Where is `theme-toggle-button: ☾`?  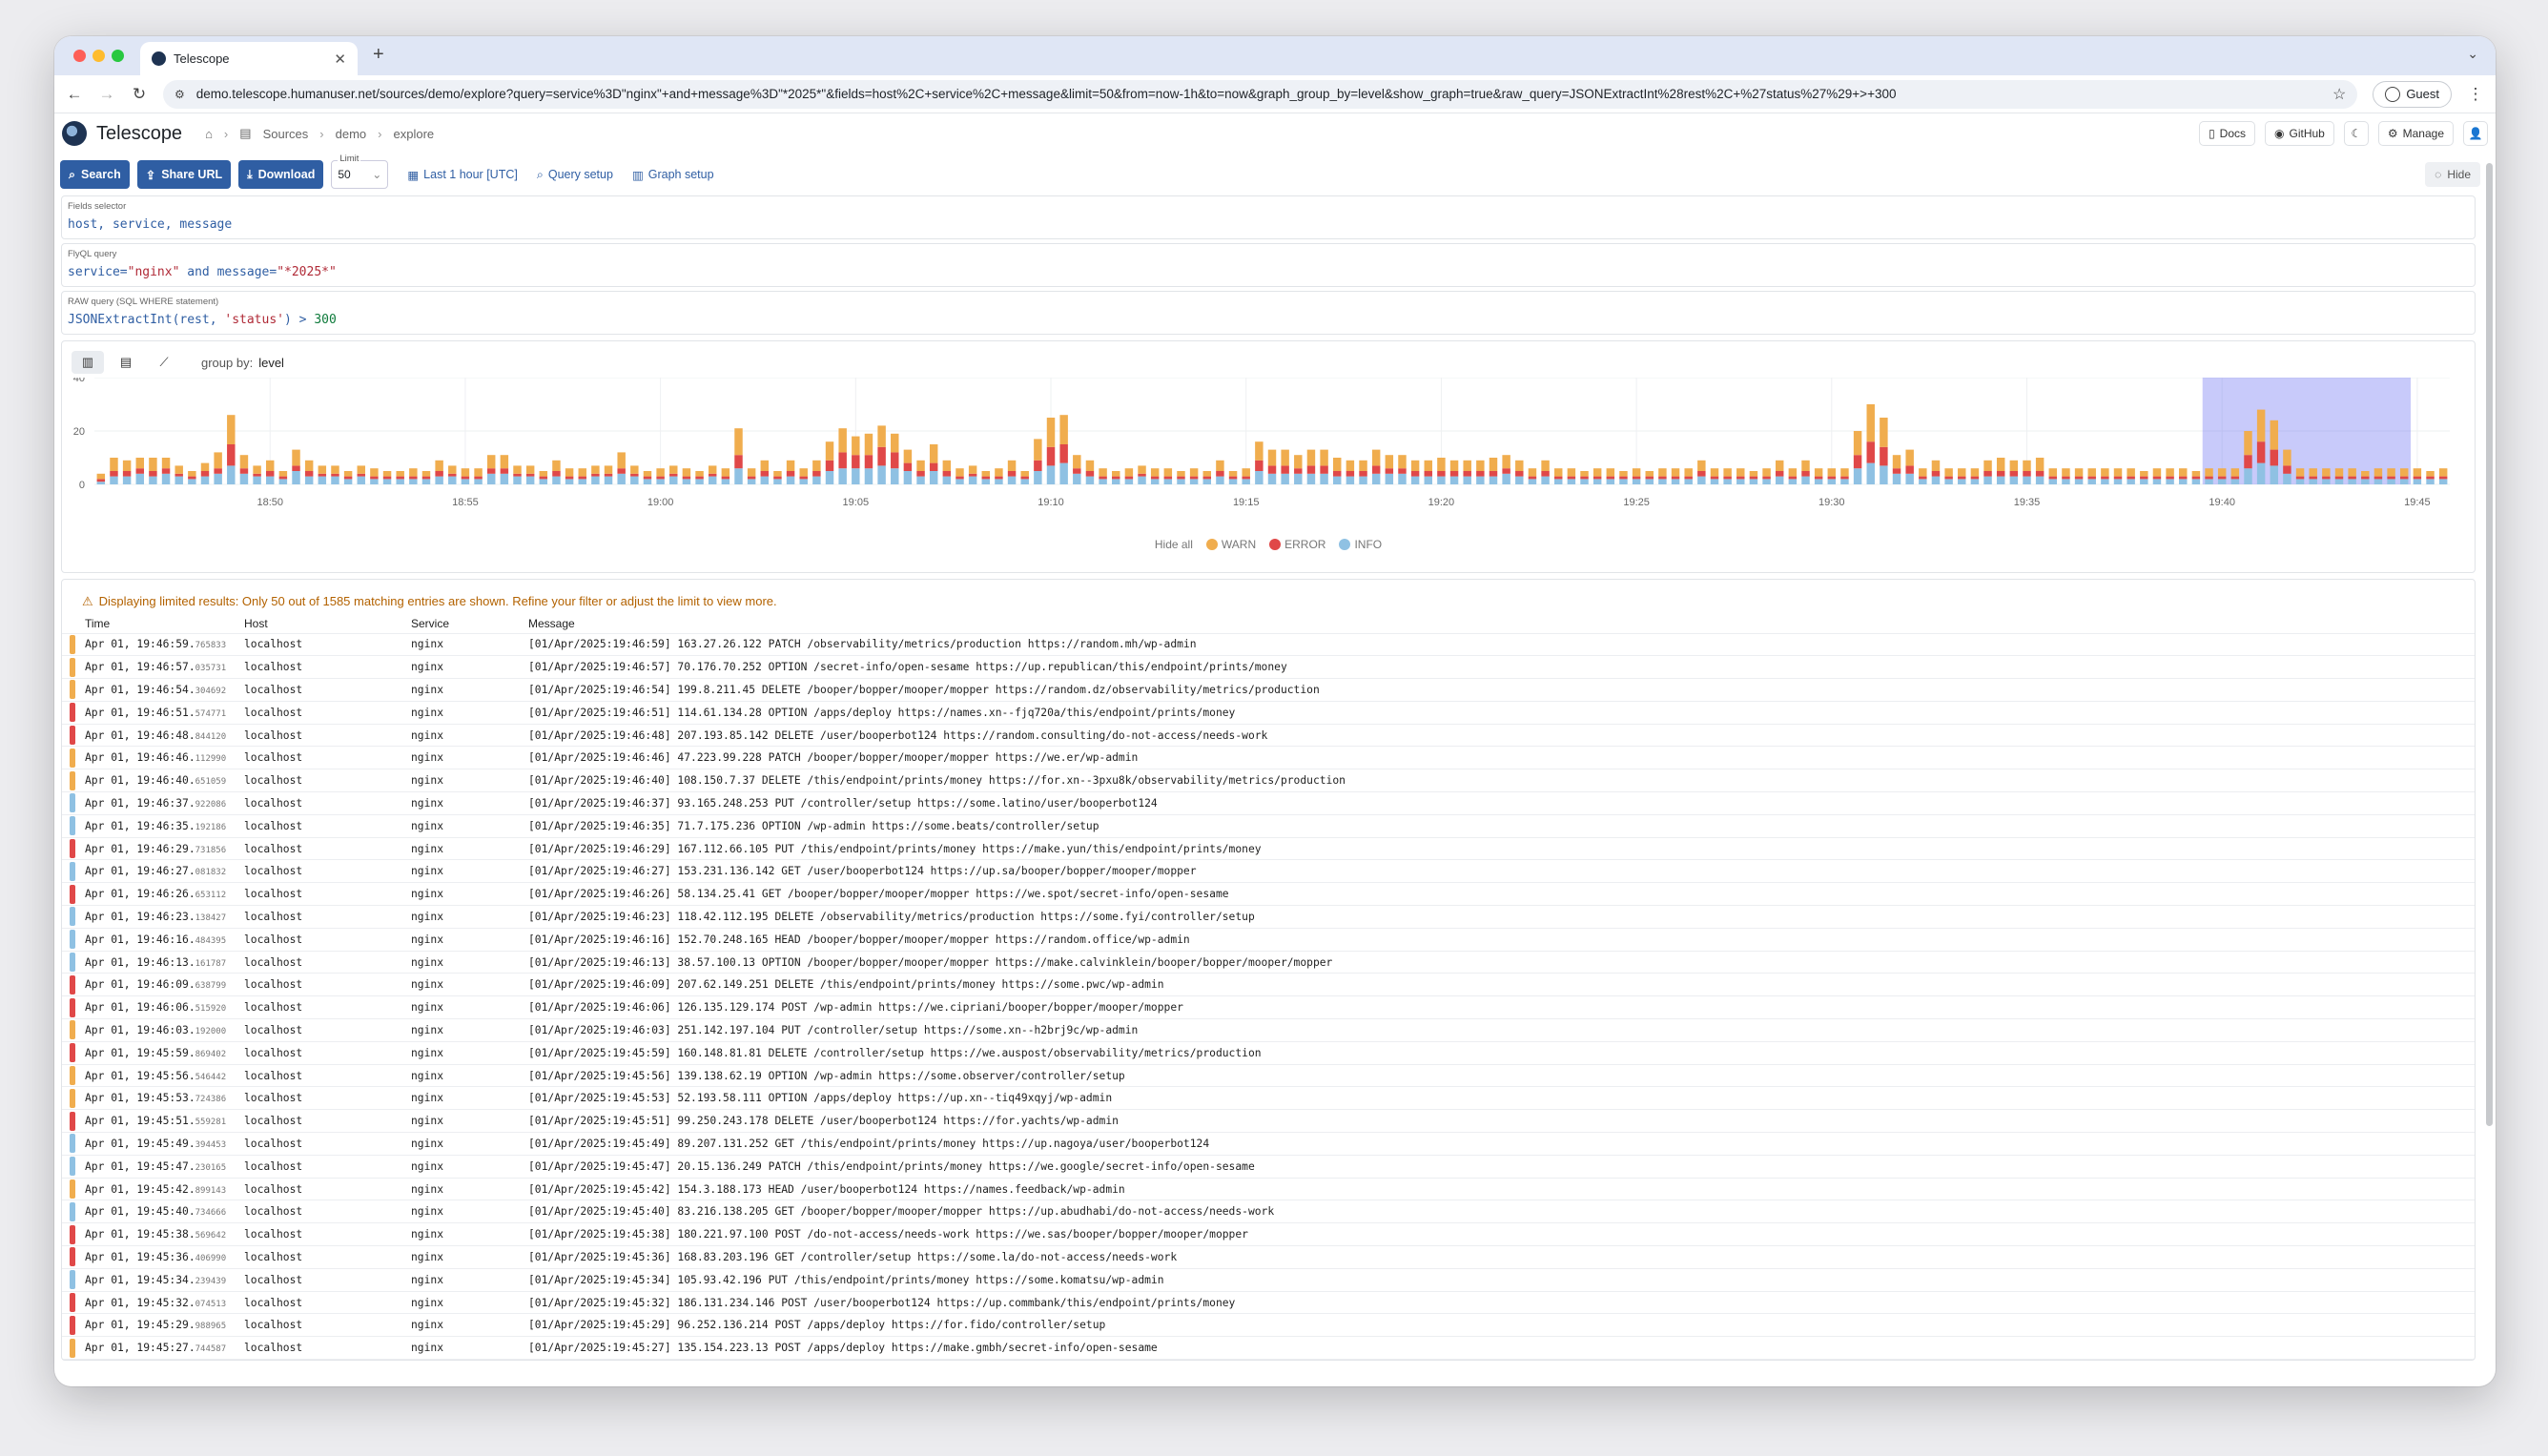
theme-toggle-button: ☾ is located at coordinates (2356, 133).